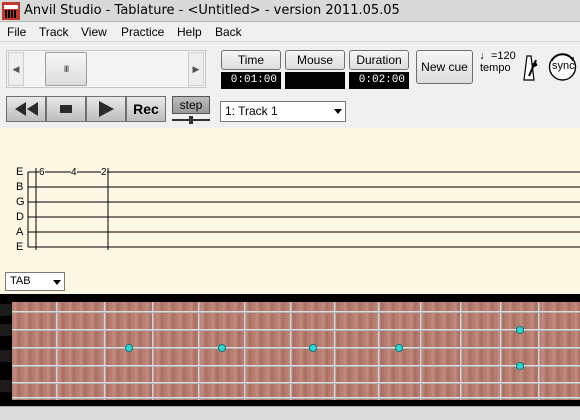  I want to click on string-label-g: G, so click(20, 202).